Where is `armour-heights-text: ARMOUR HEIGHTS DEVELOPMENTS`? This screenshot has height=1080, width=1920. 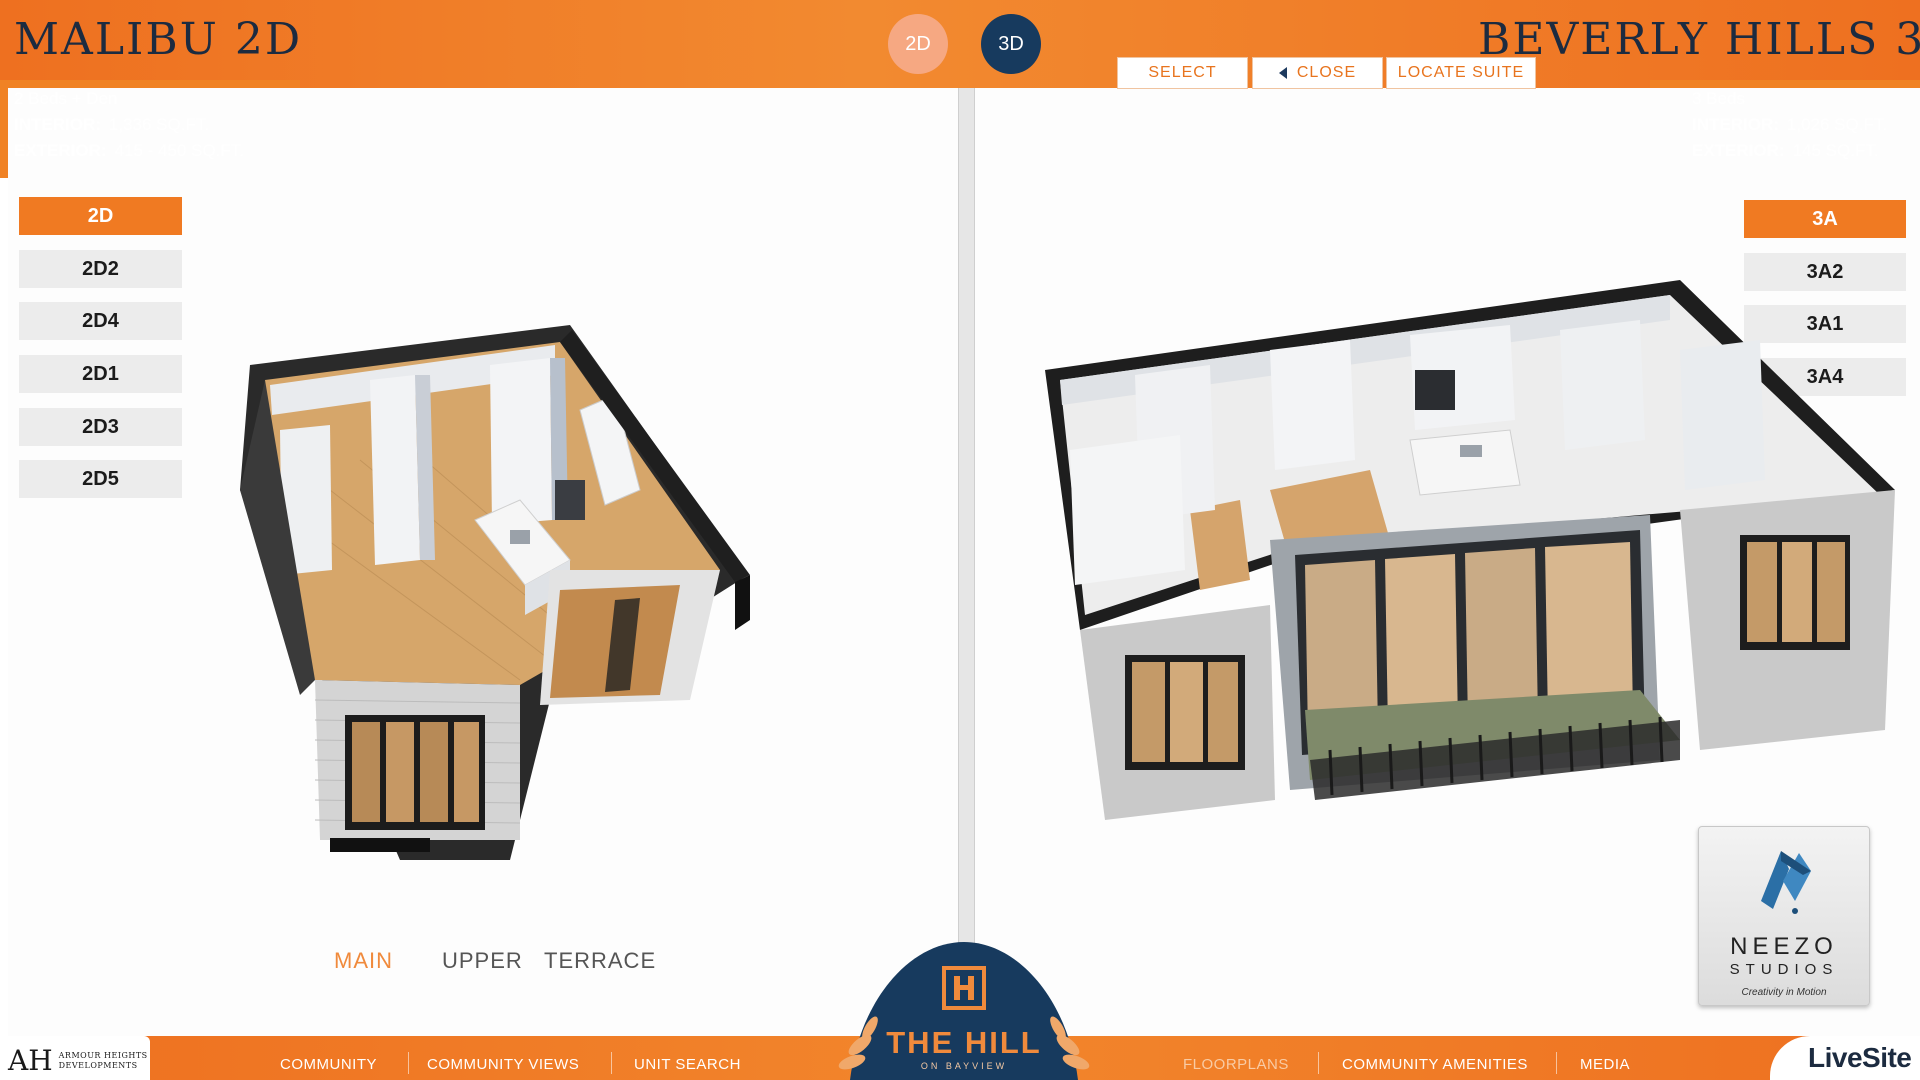
armour-heights-text: ARMOUR HEIGHTS DEVELOPMENTS is located at coordinates (103, 1061).